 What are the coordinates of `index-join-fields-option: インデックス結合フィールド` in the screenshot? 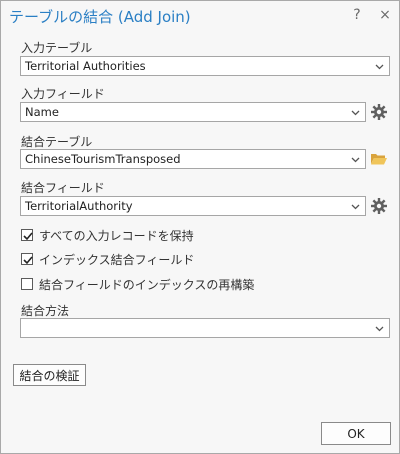 It's located at (107, 259).